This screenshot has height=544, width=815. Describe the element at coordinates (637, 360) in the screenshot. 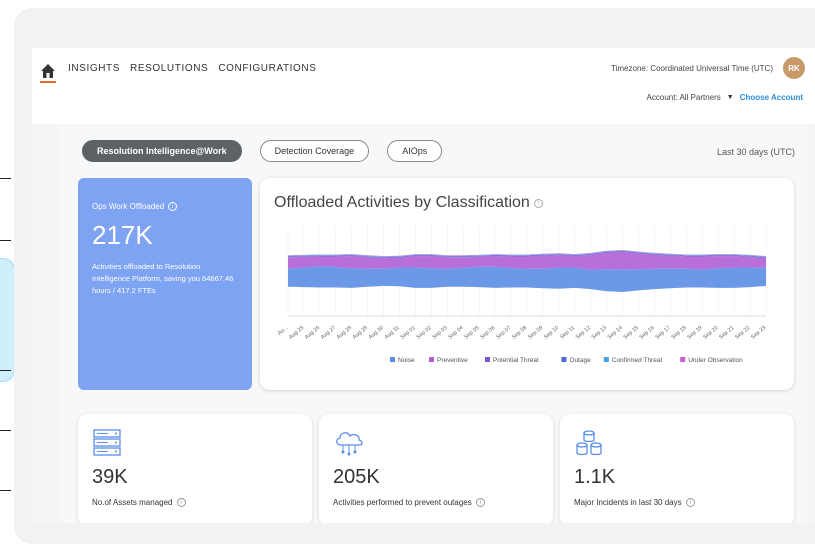

I see `legend-label: Confirmed Threat` at that location.